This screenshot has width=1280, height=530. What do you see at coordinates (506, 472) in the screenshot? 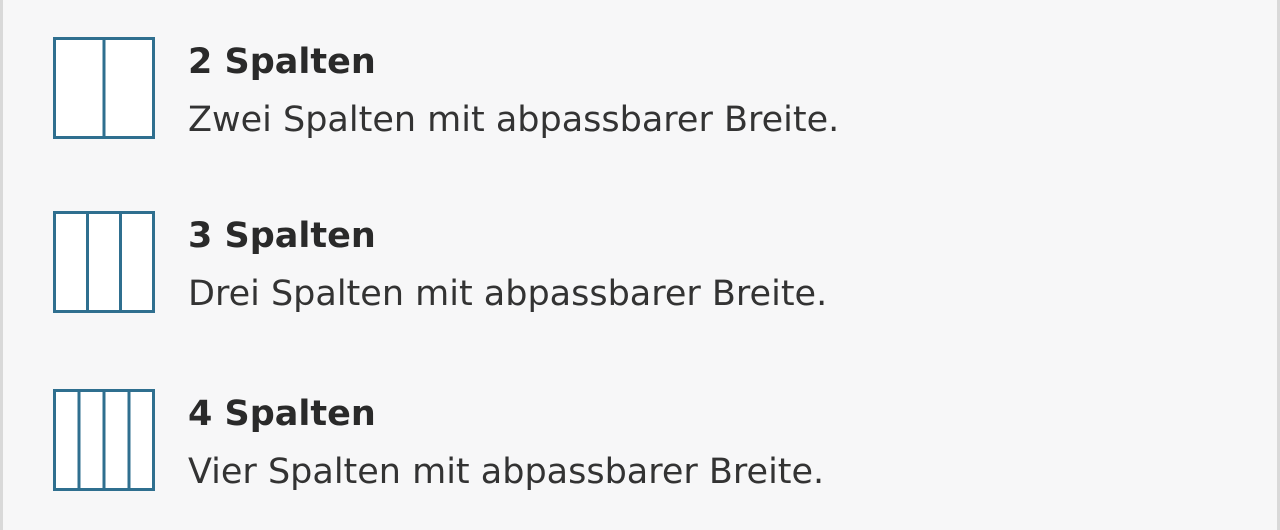
I see `option-description: Vier Spalten mit abpassbarer Breite.` at bounding box center [506, 472].